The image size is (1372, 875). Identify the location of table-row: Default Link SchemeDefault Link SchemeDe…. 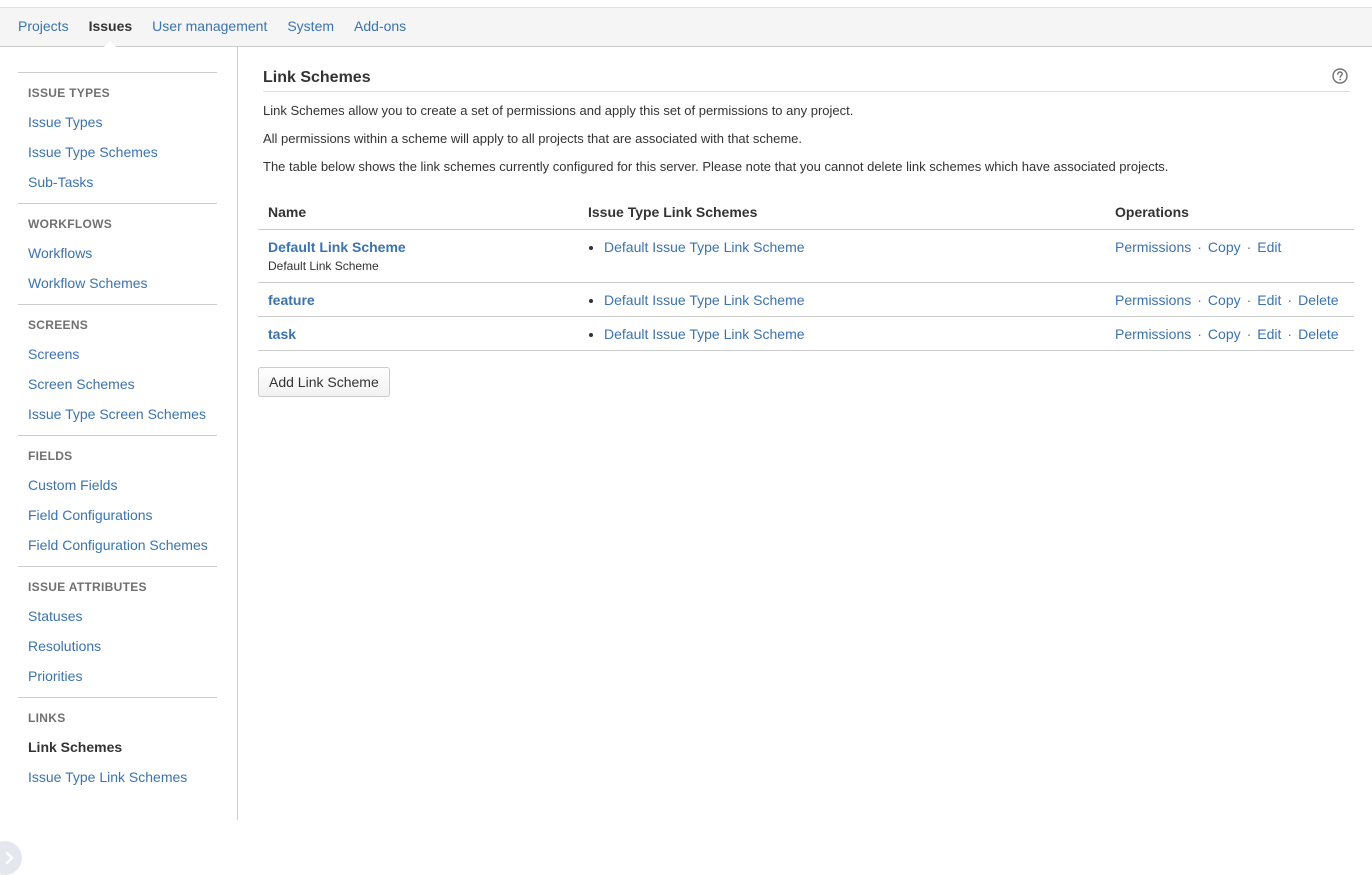
(806, 256).